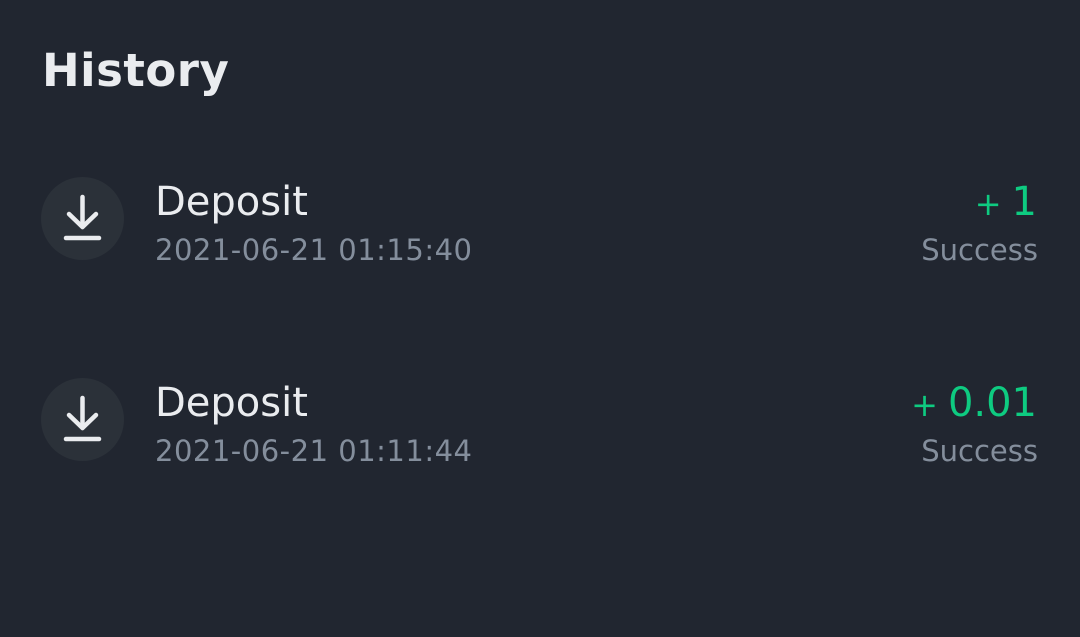  What do you see at coordinates (1006, 203) in the screenshot?
I see `transaction-amount: +1` at bounding box center [1006, 203].